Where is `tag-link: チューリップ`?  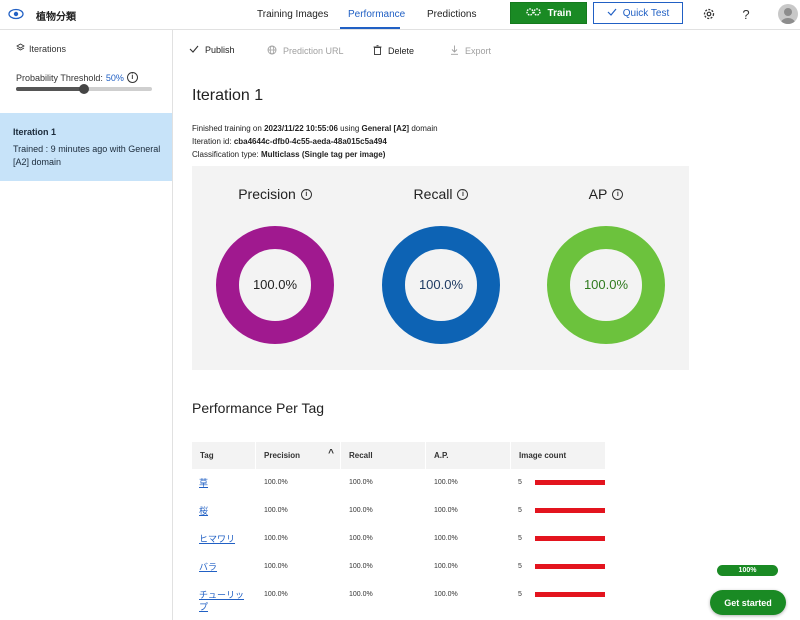 tag-link: チューリップ is located at coordinates (224, 601).